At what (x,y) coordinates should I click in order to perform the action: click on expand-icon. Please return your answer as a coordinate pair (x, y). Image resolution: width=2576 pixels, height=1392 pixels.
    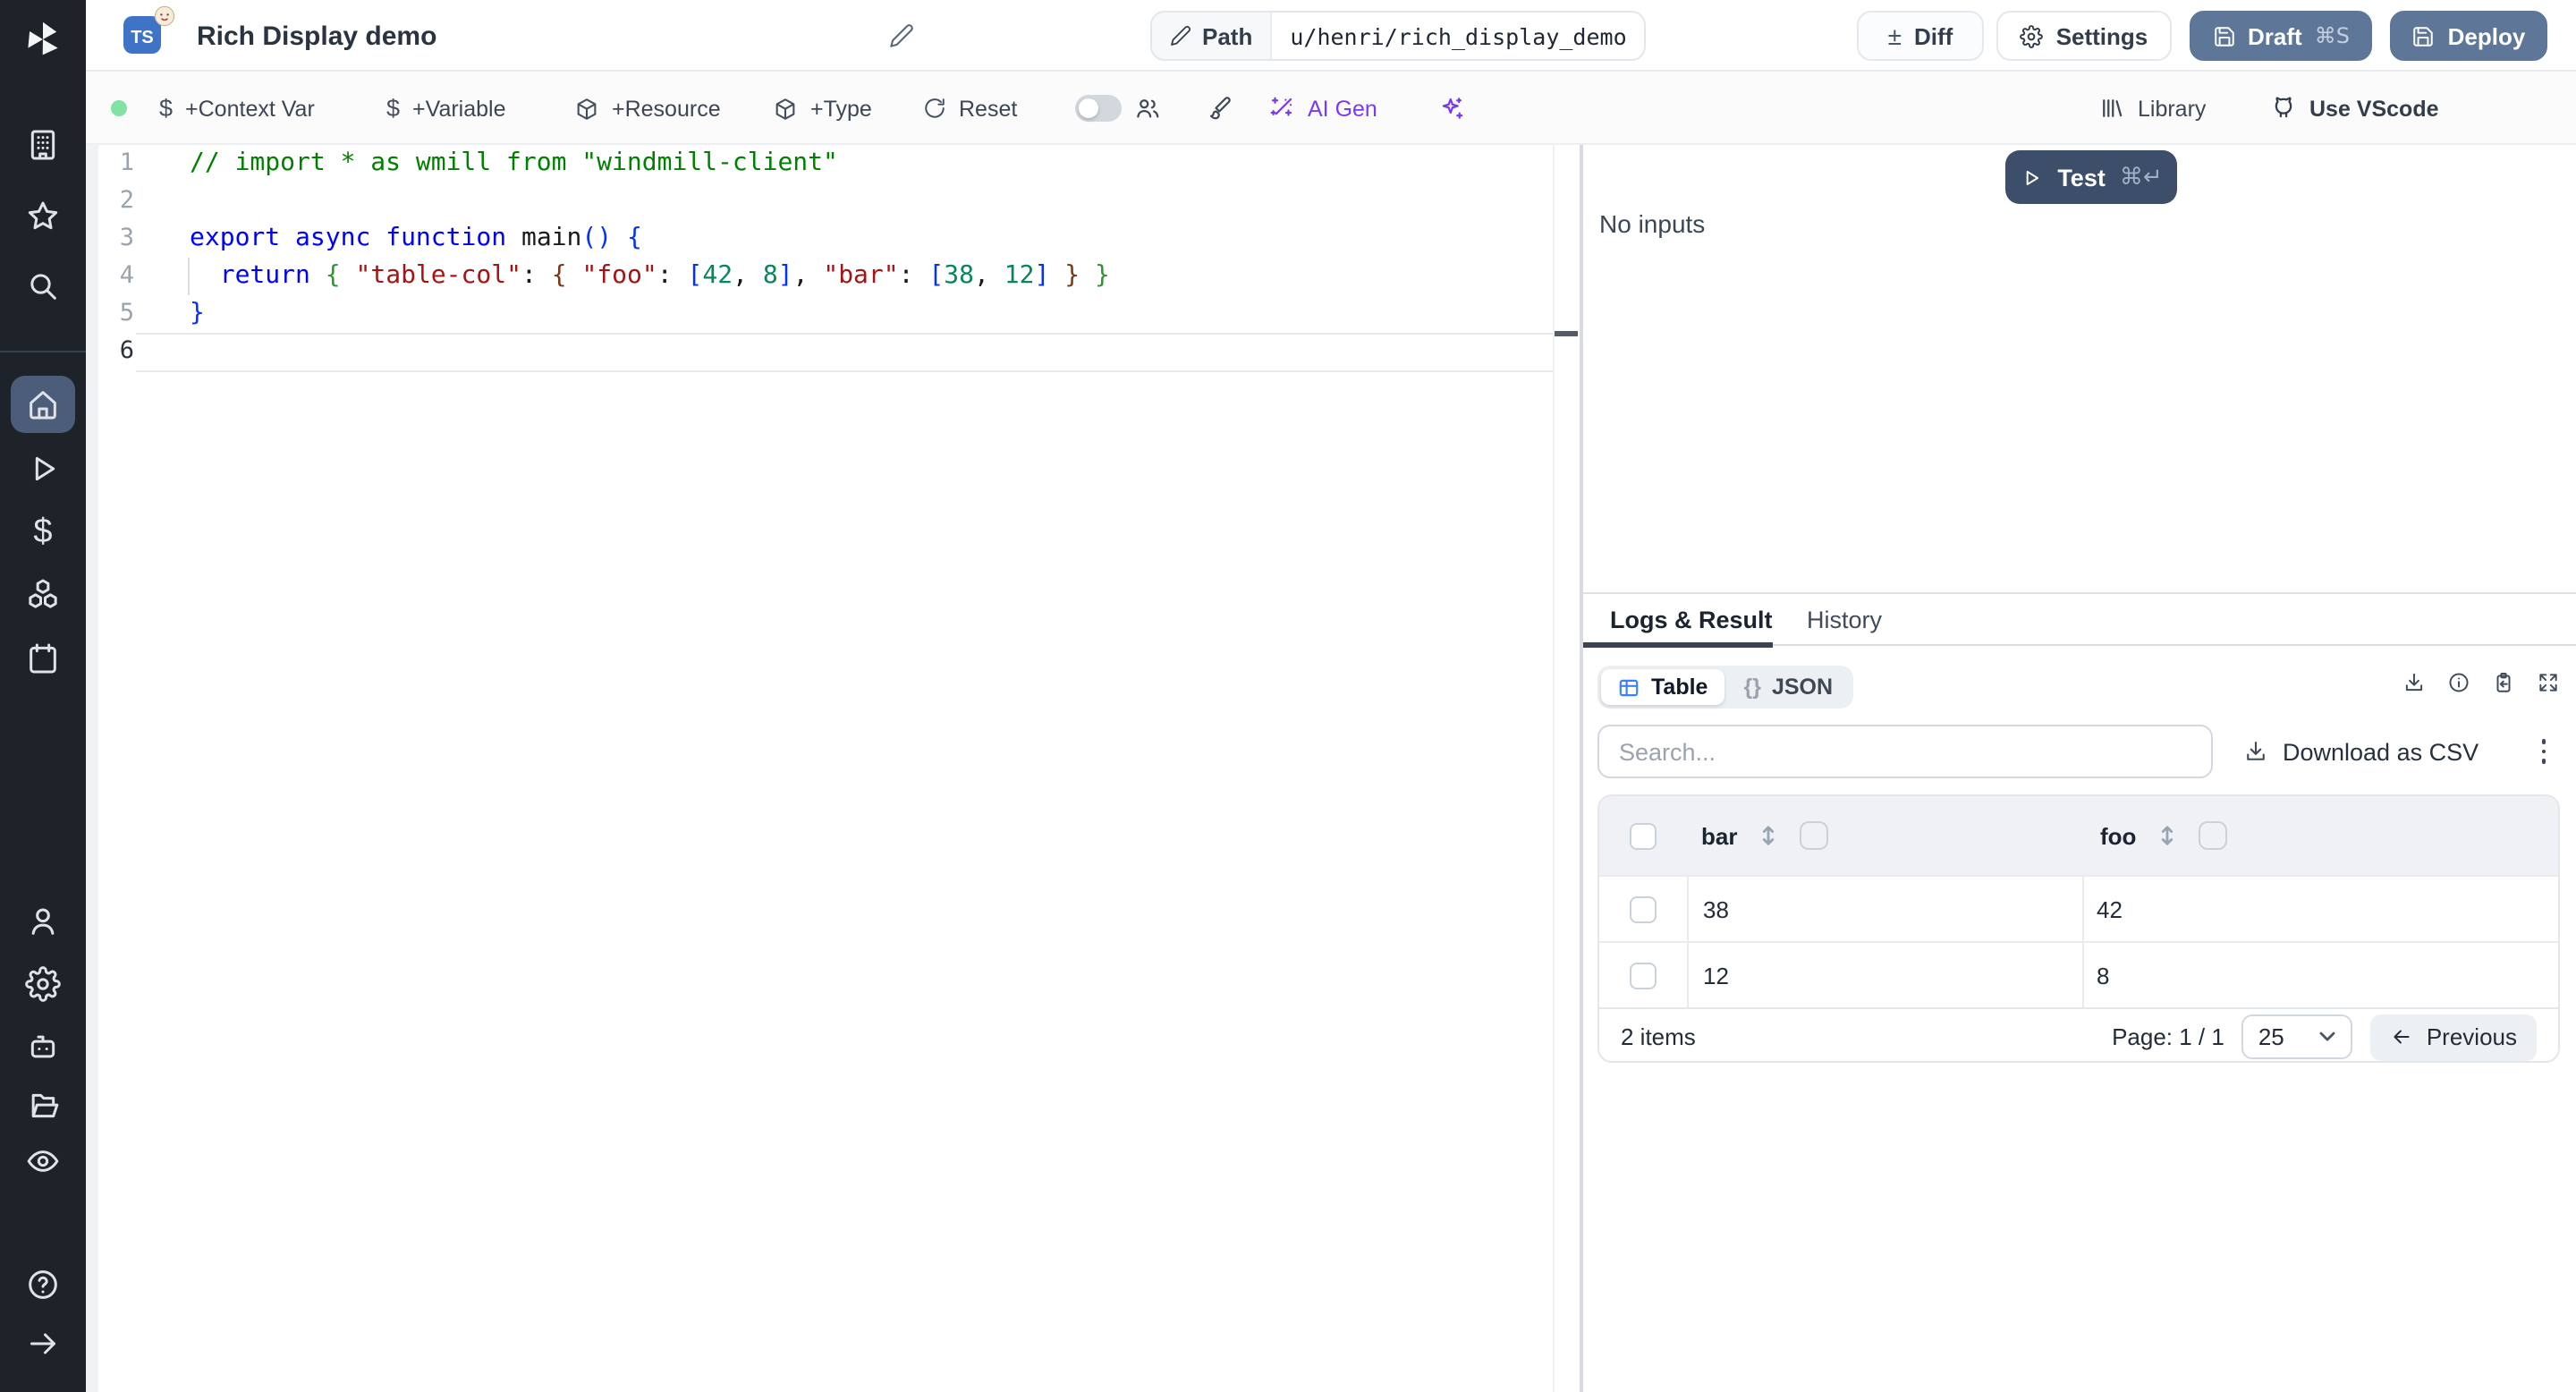
    Looking at the image, I should click on (2548, 682).